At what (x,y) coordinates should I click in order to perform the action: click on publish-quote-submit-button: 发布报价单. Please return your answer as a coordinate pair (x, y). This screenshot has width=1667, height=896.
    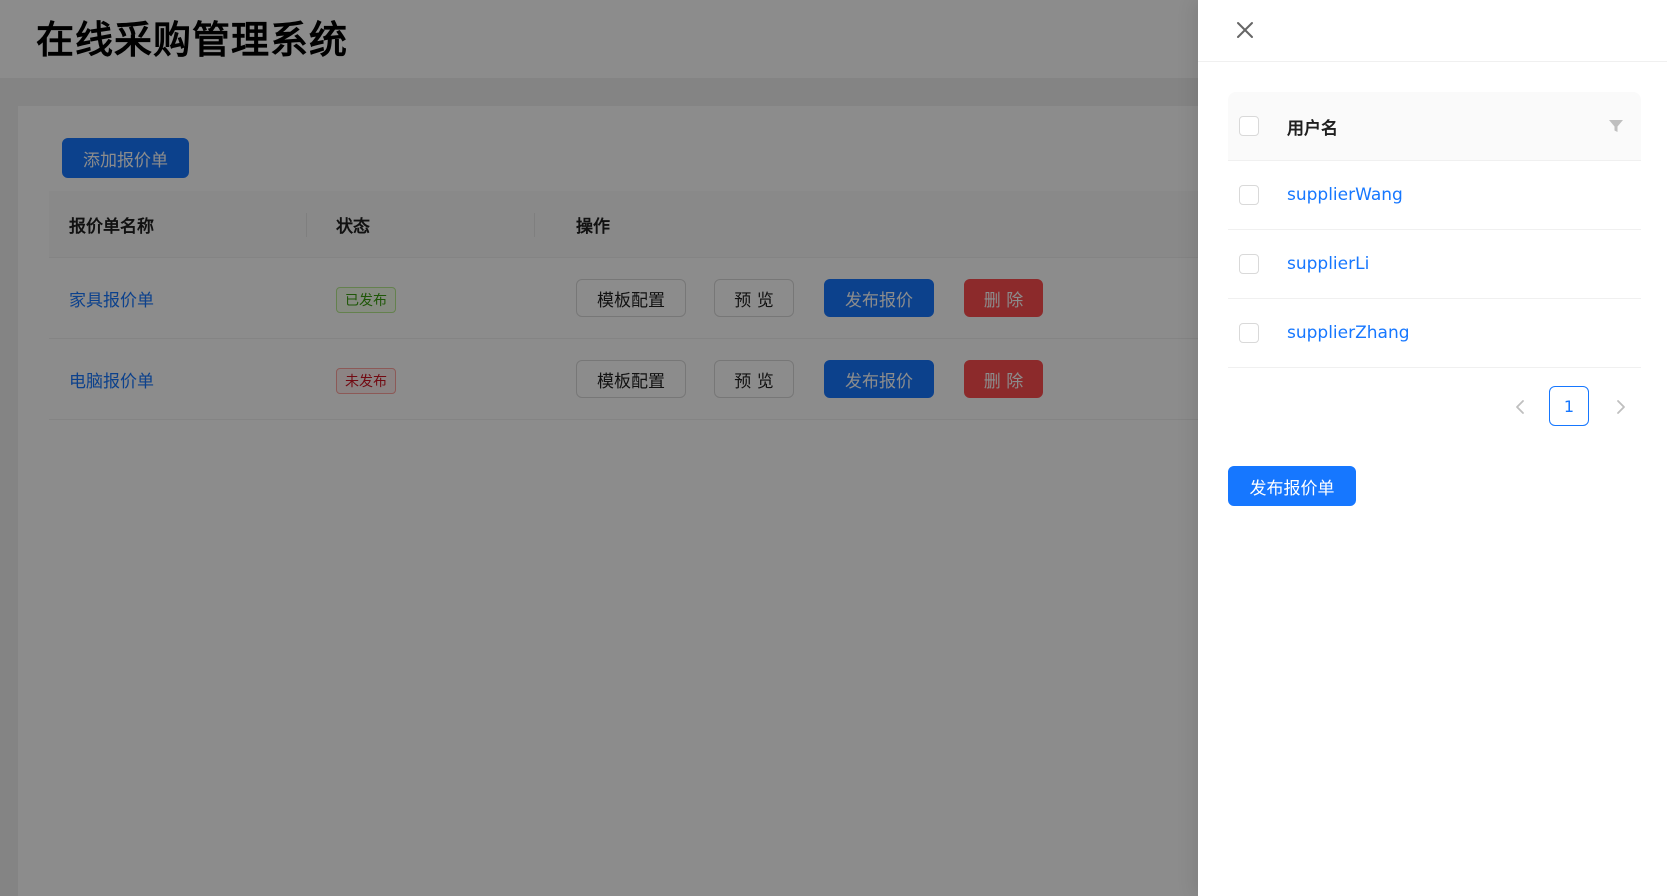
    Looking at the image, I should click on (1292, 486).